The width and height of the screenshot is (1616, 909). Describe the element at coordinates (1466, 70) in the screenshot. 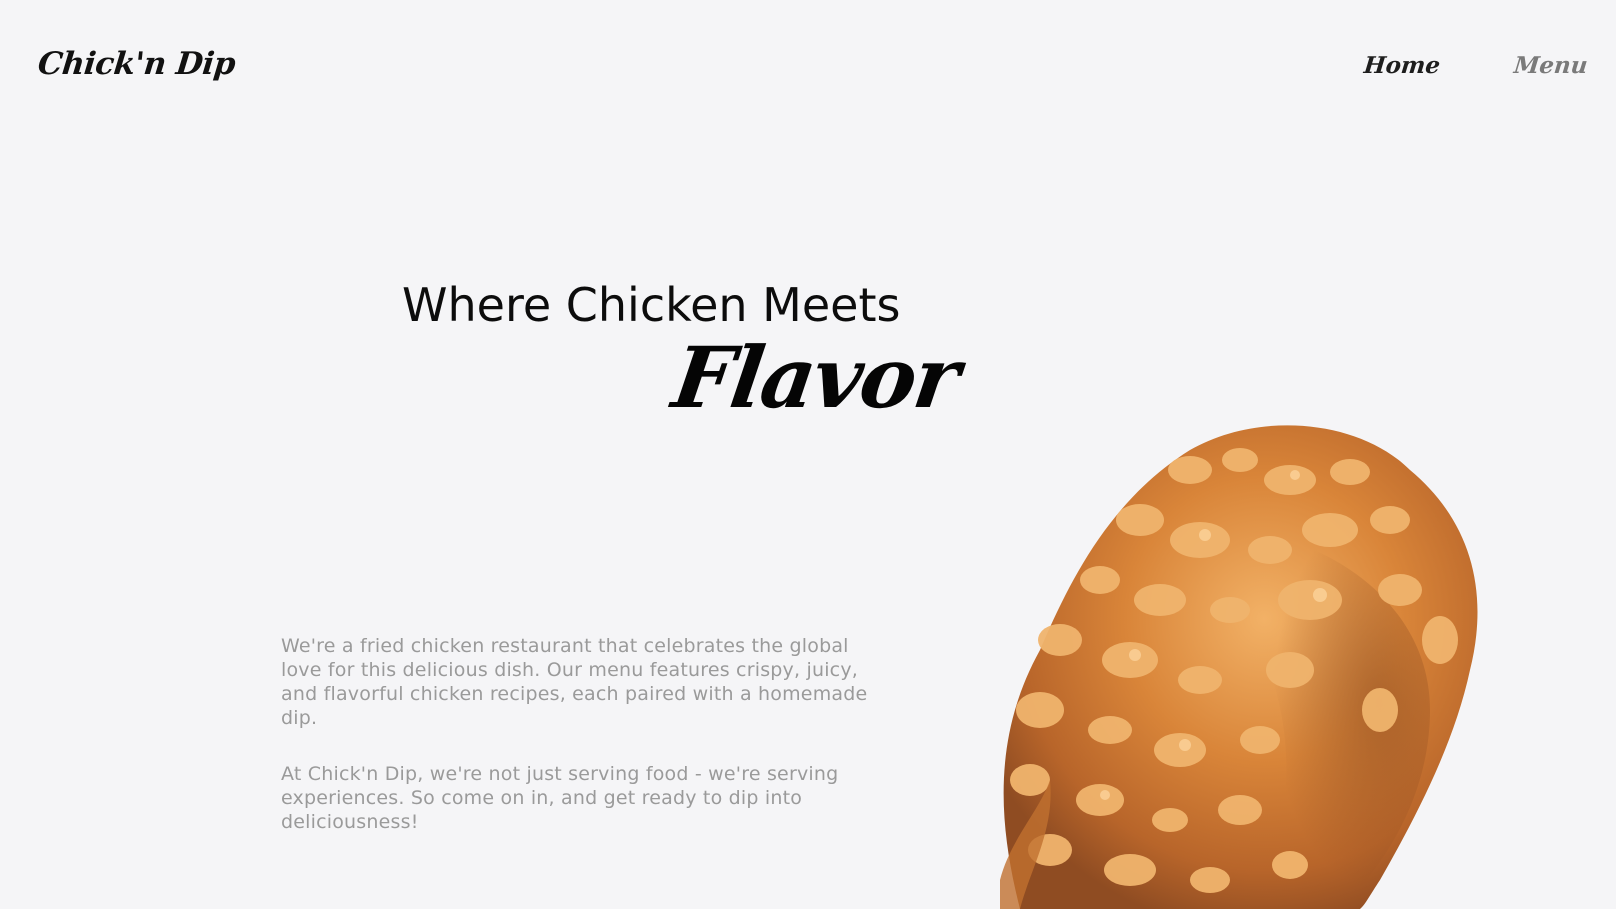

I see `main-nav: Home Menu` at that location.